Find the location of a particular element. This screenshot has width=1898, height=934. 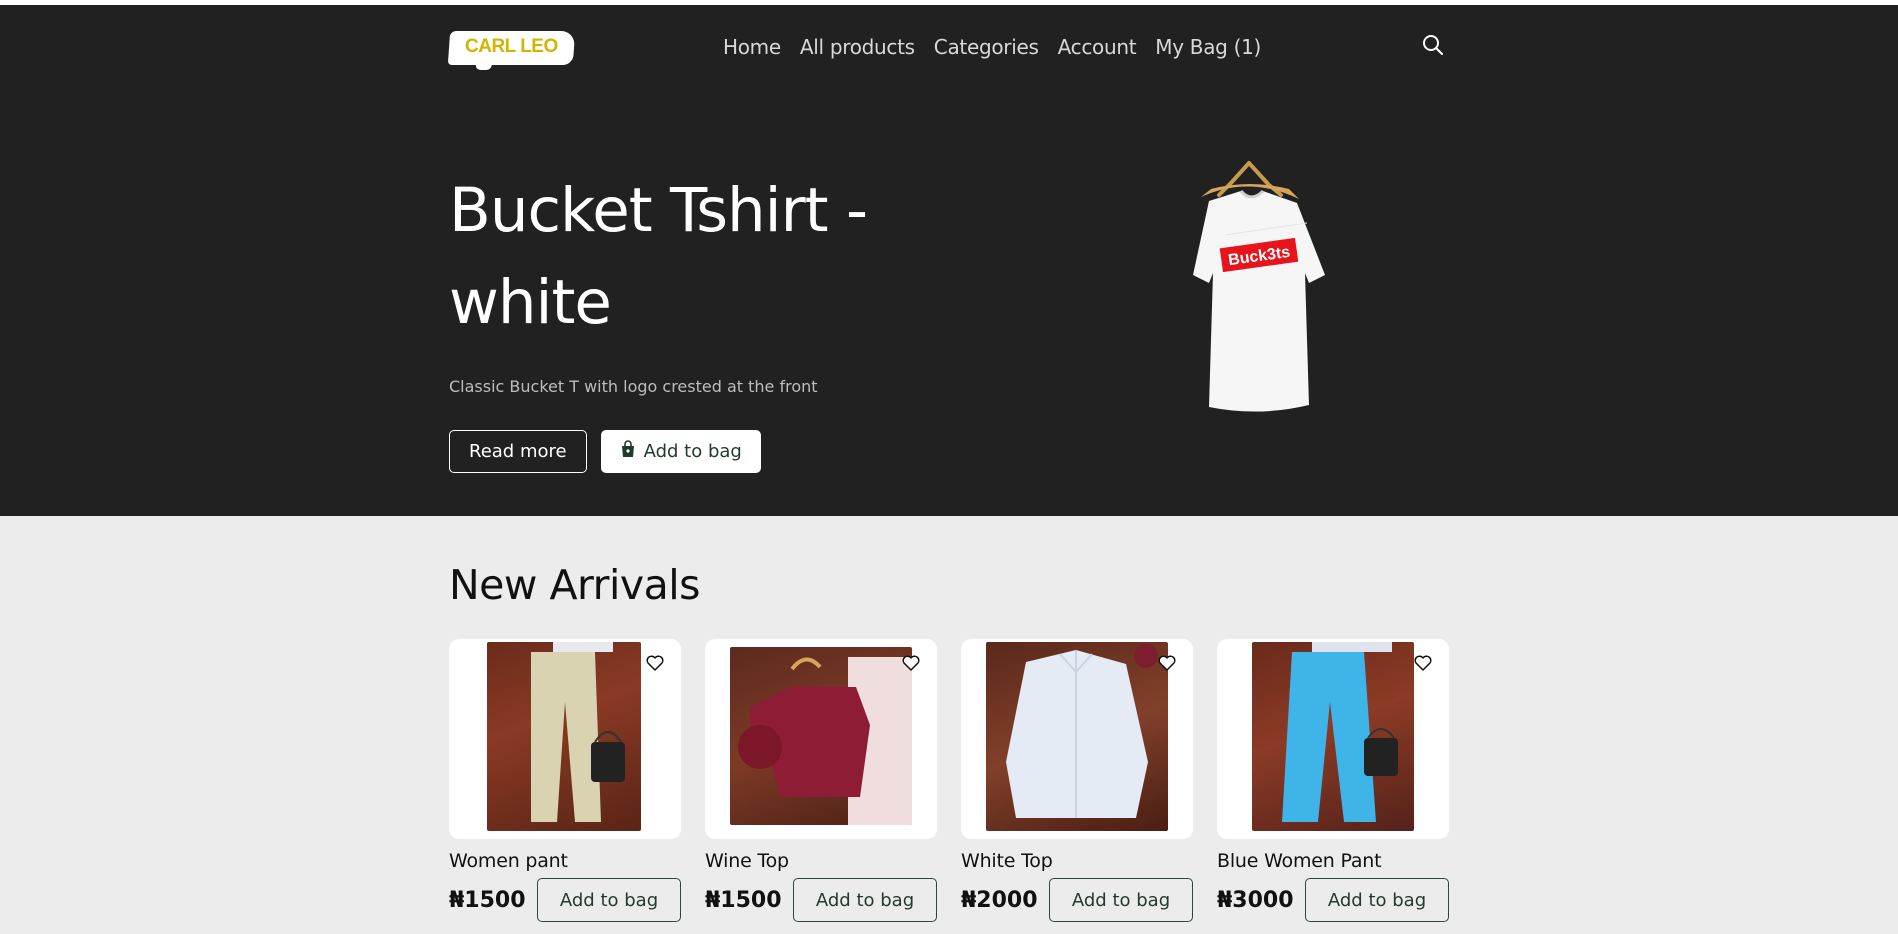

hero-title-line1: Bucket Tshirt - is located at coordinates (658, 210).